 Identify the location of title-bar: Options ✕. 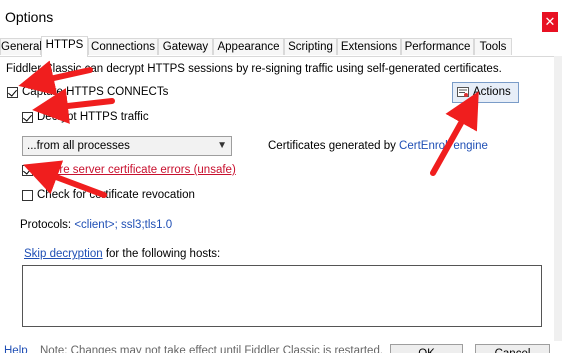
(281, 18).